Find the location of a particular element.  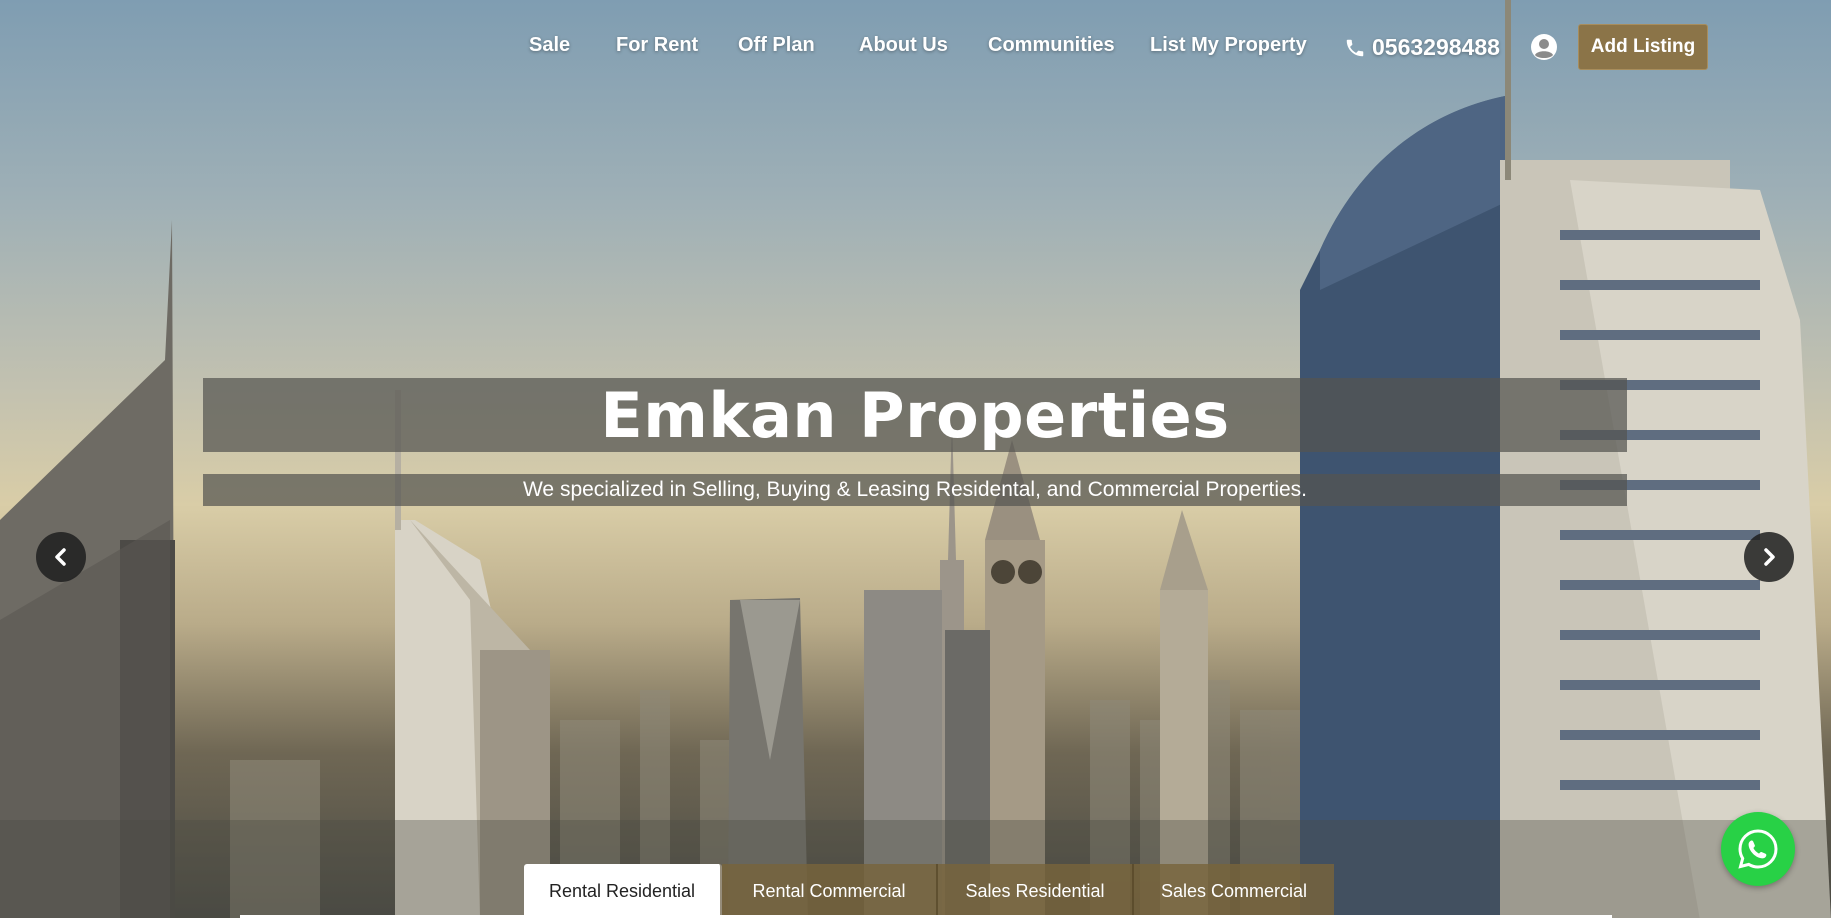

carousel-prev-button is located at coordinates (61, 557).